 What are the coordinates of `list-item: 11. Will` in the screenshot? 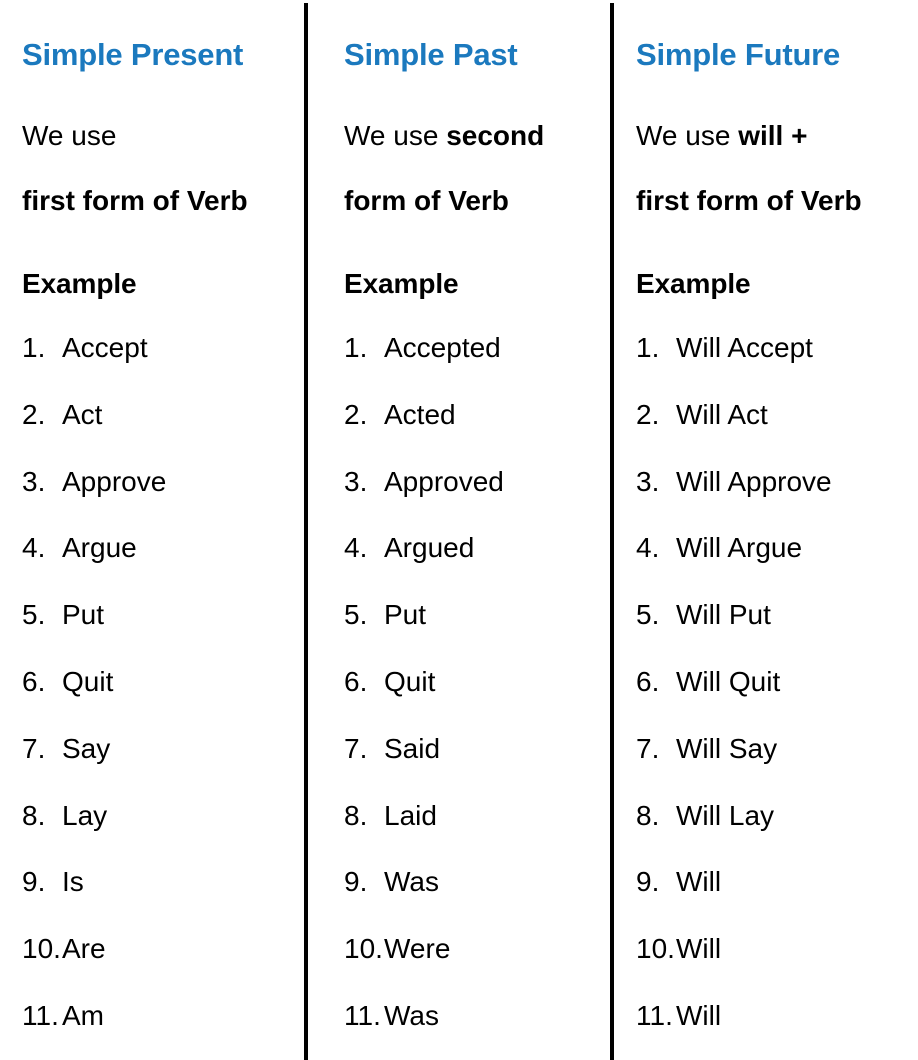 It's located at (777, 1029).